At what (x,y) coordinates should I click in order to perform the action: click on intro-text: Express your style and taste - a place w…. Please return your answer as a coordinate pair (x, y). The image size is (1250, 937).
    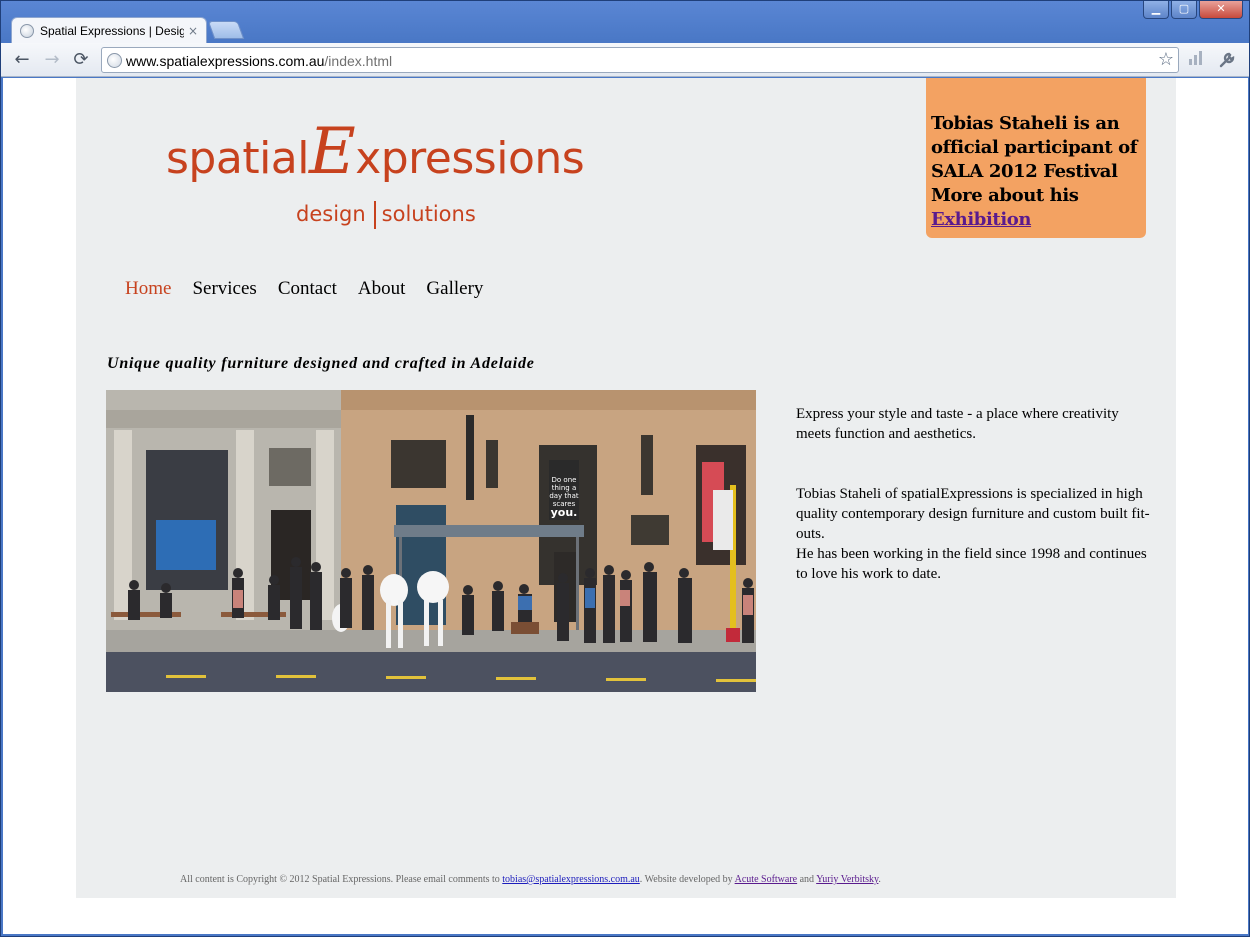
    Looking at the image, I should click on (973, 494).